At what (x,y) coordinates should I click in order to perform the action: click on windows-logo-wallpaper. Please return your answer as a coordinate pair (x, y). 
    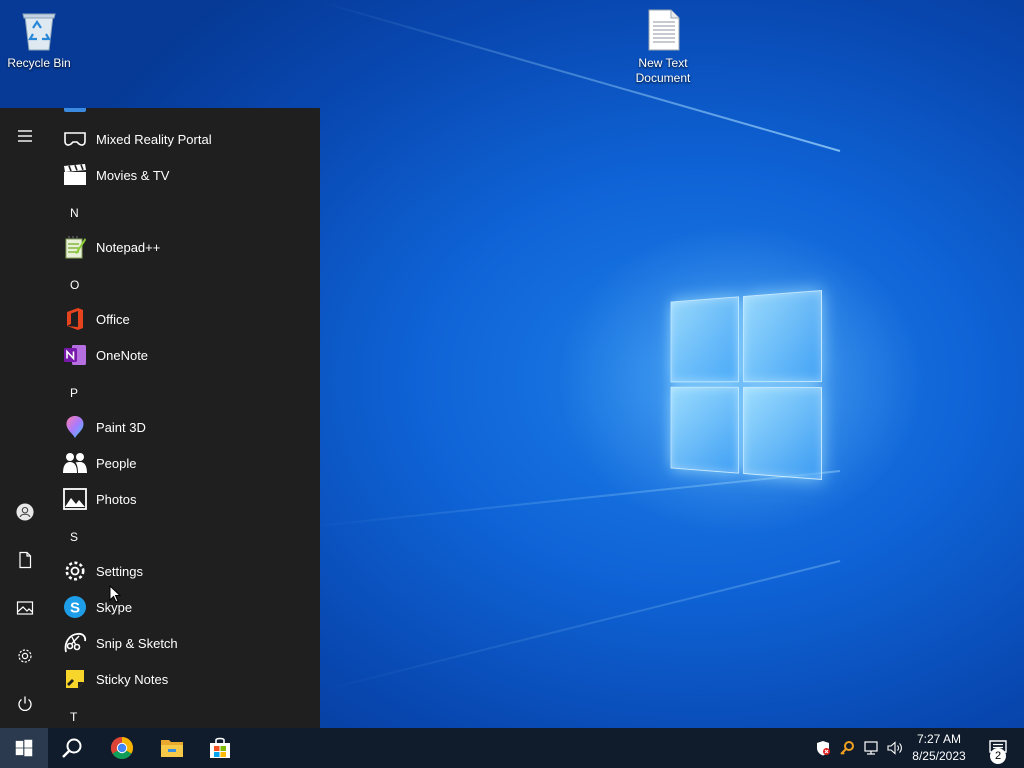
    Looking at the image, I should click on (746, 385).